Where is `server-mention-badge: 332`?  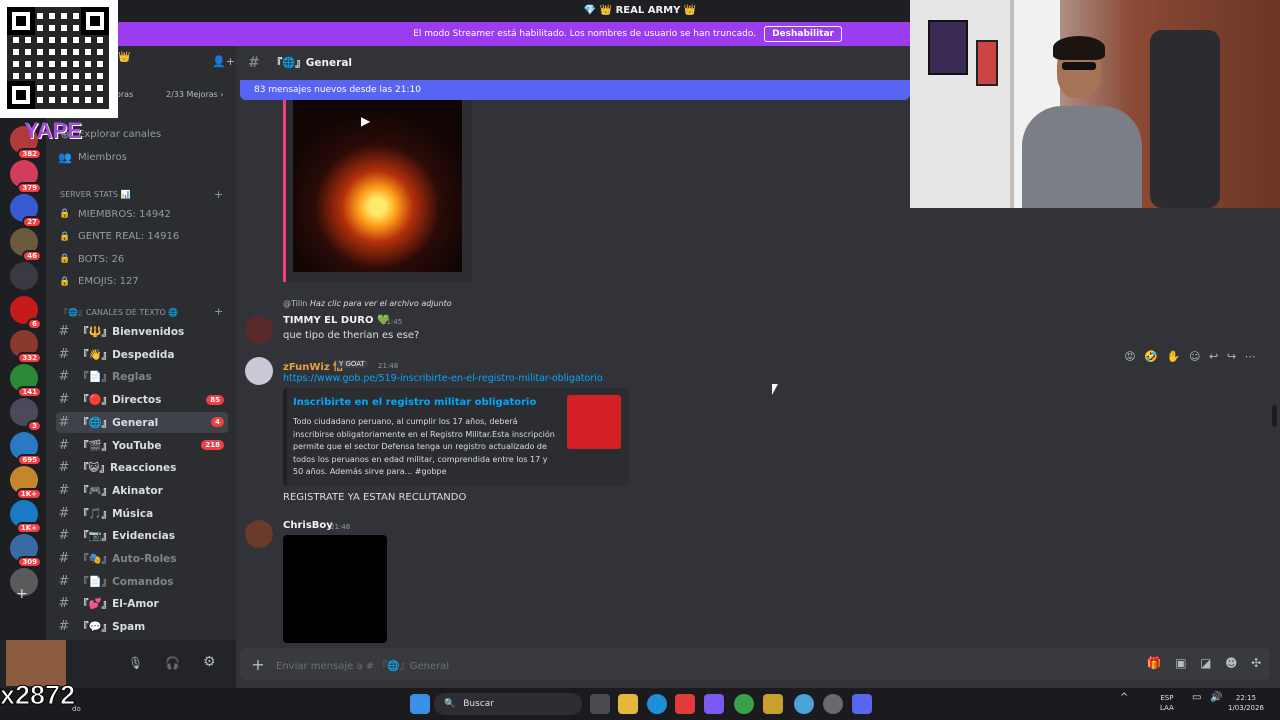 server-mention-badge: 332 is located at coordinates (29, 358).